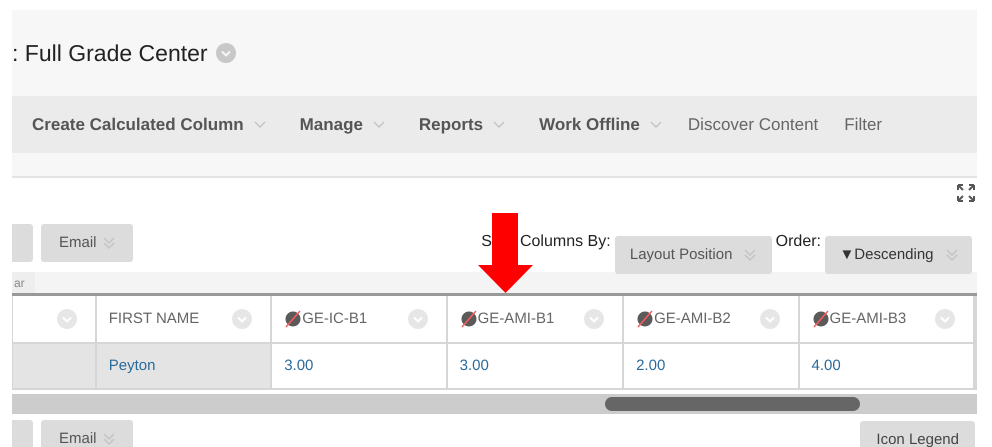  What do you see at coordinates (226, 53) in the screenshot?
I see `title-menu-icon` at bounding box center [226, 53].